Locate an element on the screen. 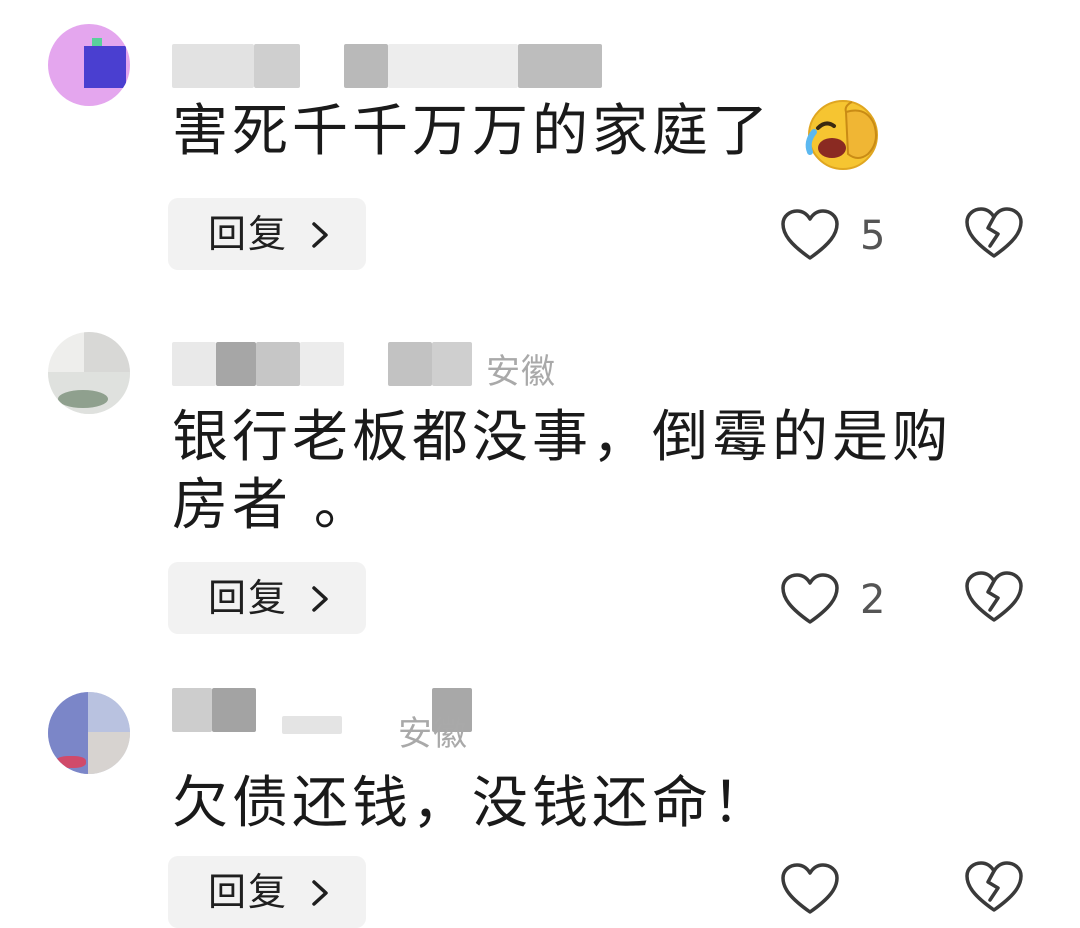  like-count: 5 is located at coordinates (873, 236).